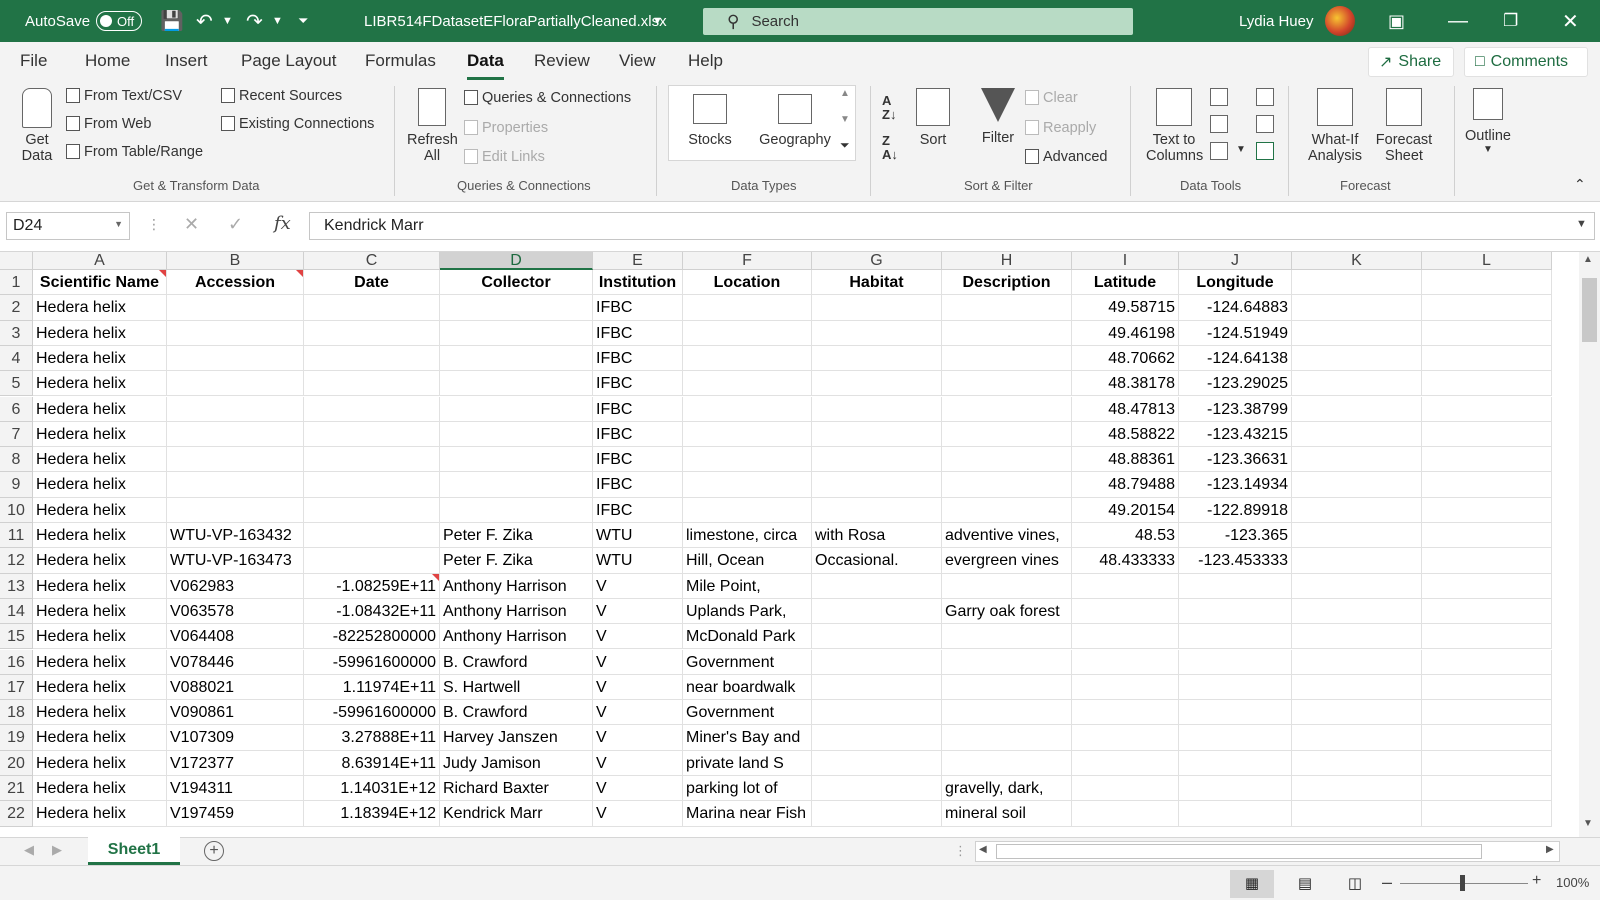 The width and height of the screenshot is (1600, 900). I want to click on table-cell: 48.53, so click(1125, 536).